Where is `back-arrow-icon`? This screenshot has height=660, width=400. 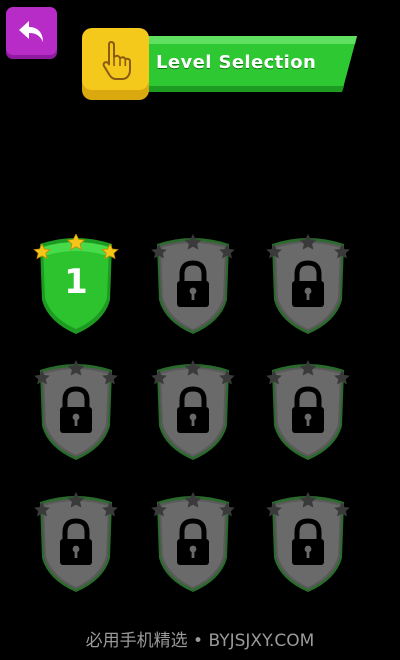
back-arrow-icon is located at coordinates (30, 31).